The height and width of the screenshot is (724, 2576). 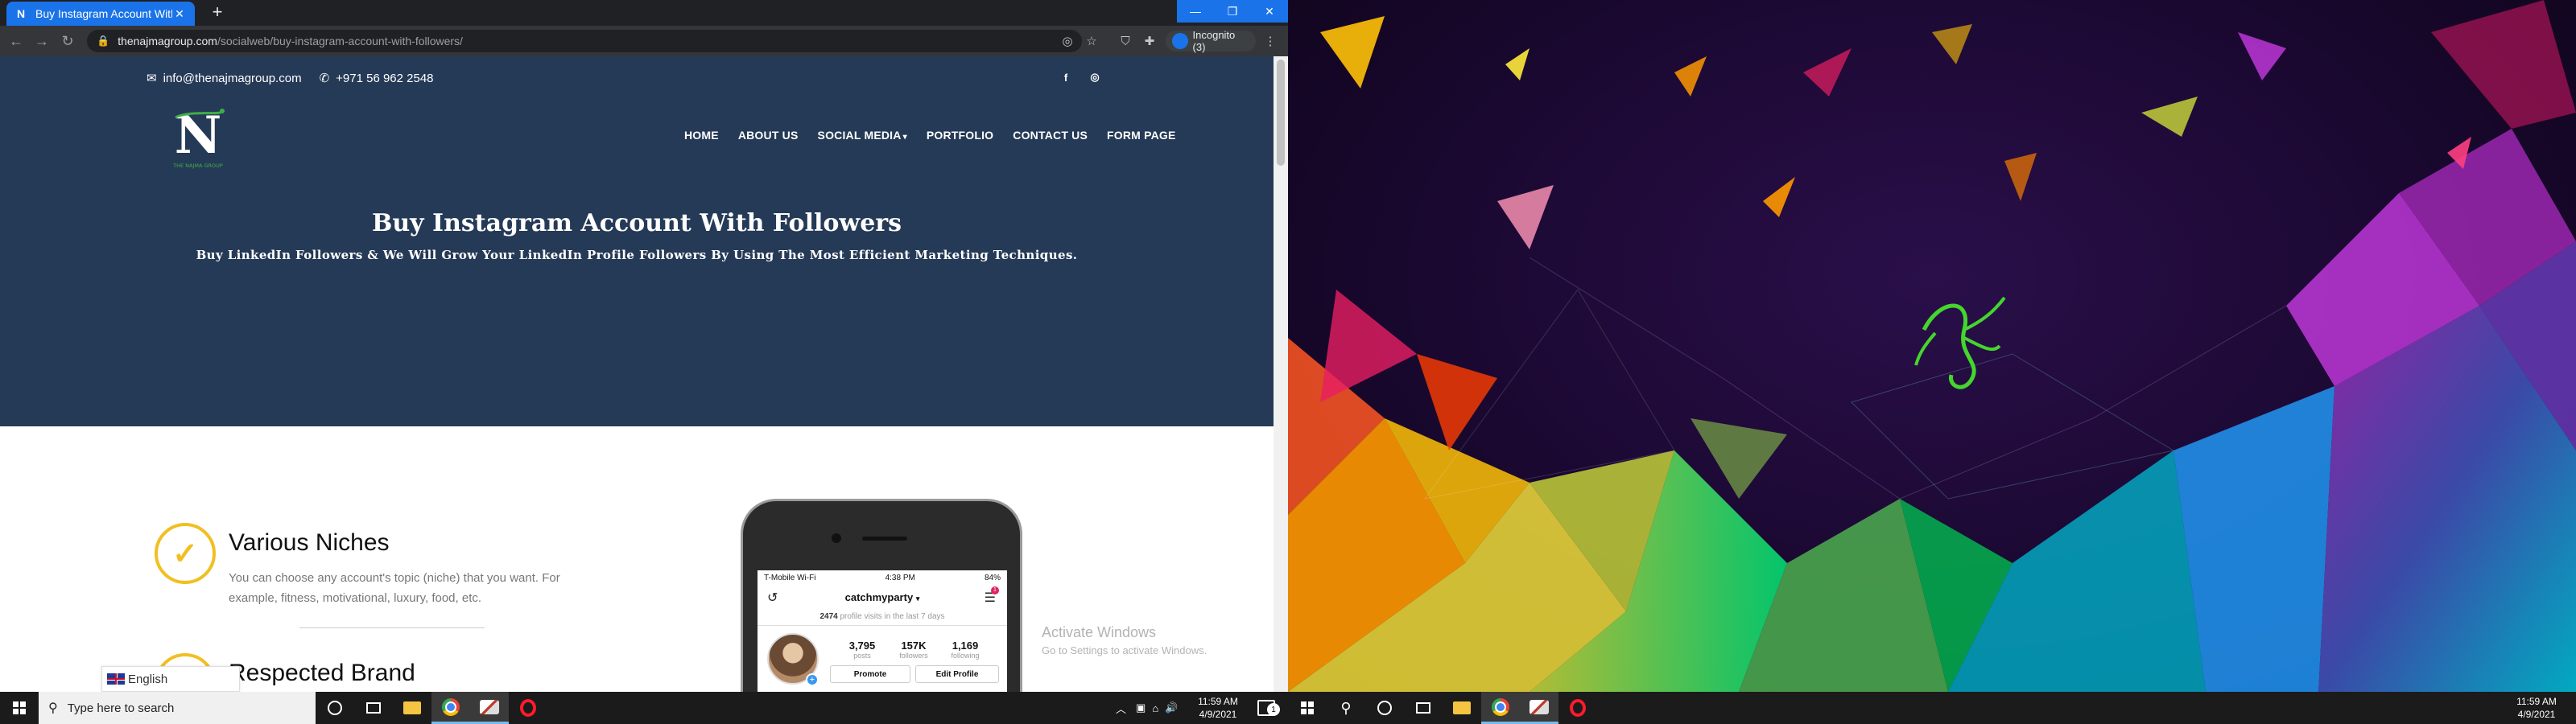 What do you see at coordinates (232, 78) in the screenshot?
I see `contact-email: info@thenajmagroup.com` at bounding box center [232, 78].